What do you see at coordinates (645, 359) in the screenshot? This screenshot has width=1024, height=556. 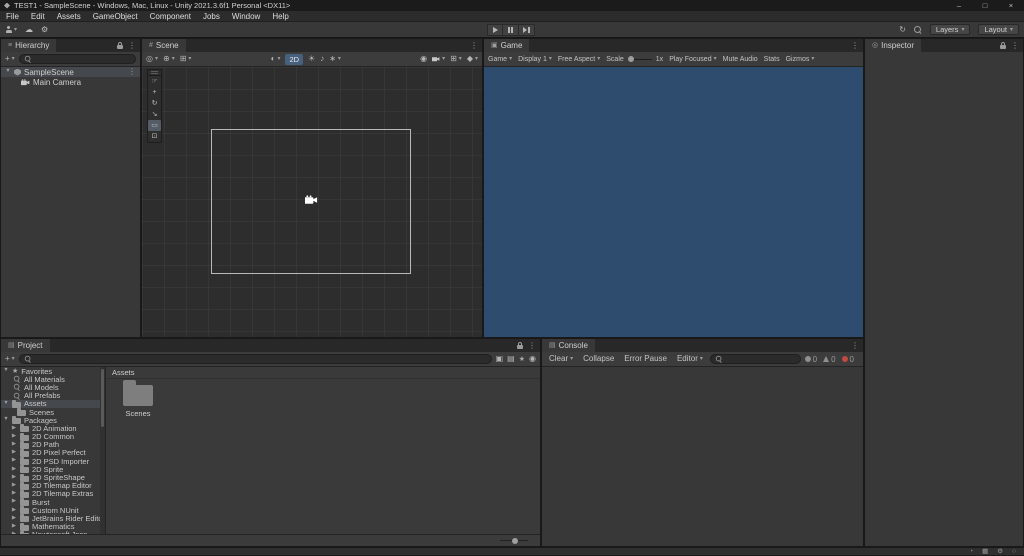 I see `error-pause-toggle: Error Pause` at bounding box center [645, 359].